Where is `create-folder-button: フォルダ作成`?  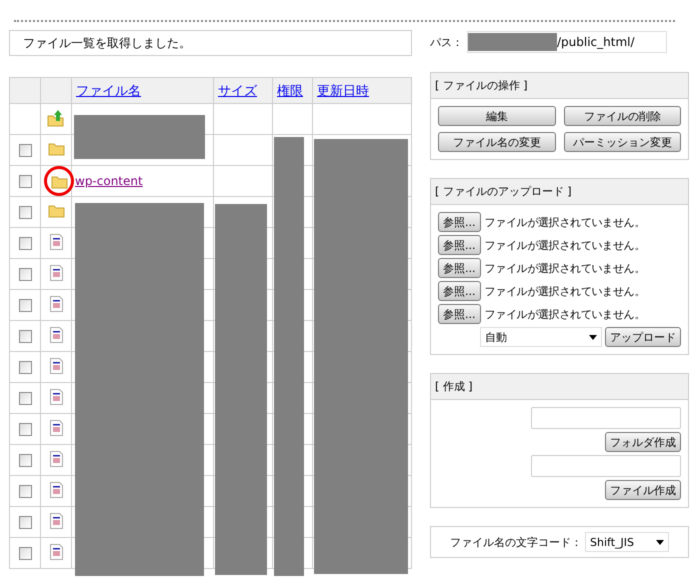 create-folder-button: フォルダ作成 is located at coordinates (643, 442).